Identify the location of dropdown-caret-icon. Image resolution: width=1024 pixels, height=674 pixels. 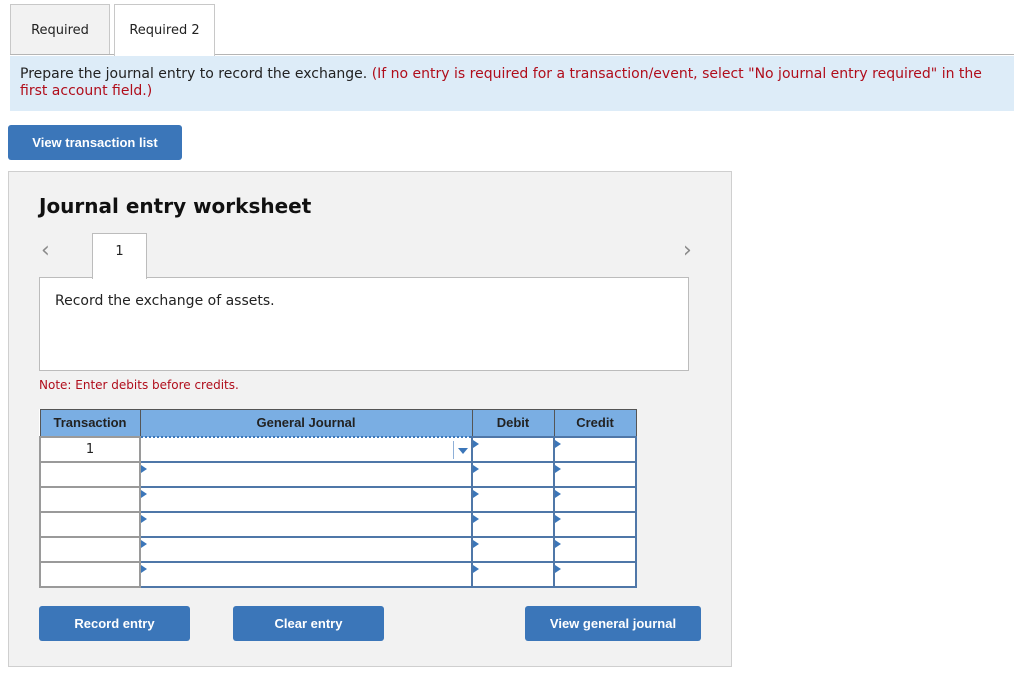
(462, 449).